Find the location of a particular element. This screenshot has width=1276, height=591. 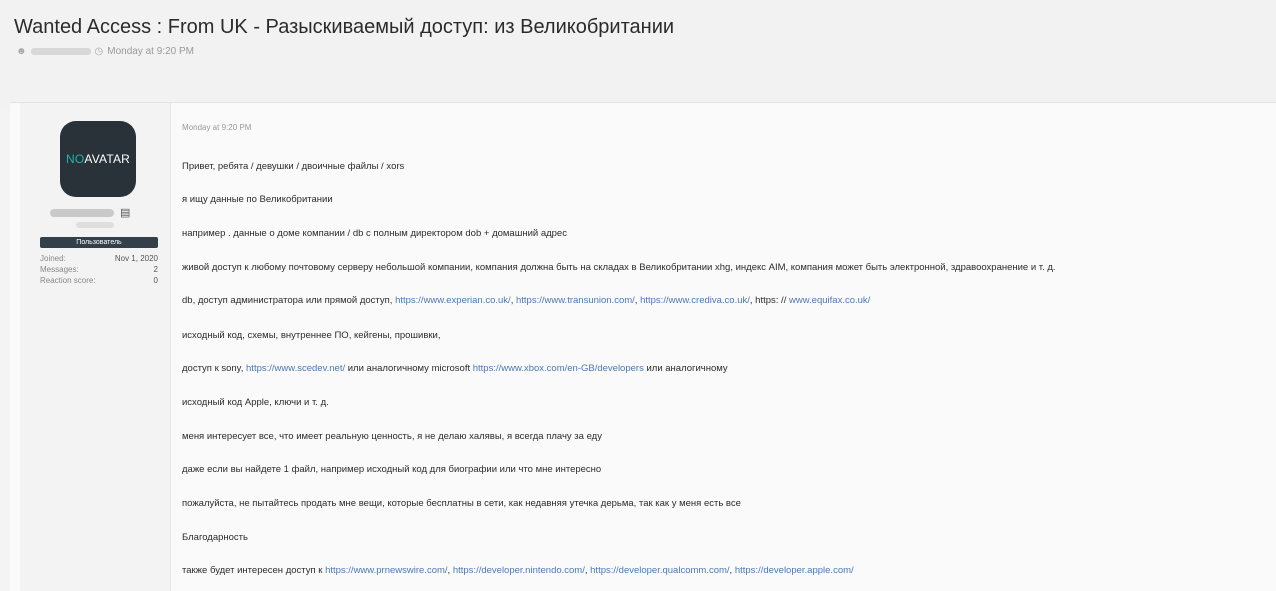

avatar-text: AVATAR is located at coordinates (107, 159).